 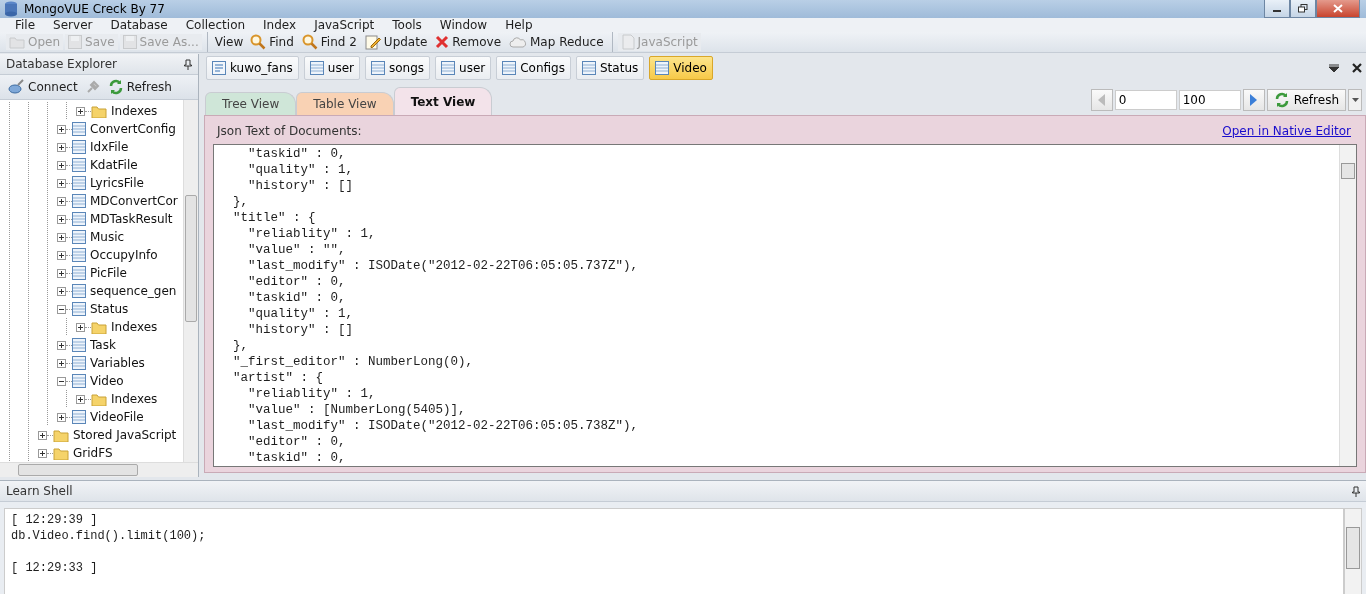 I want to click on menu-item: Server, so click(x=73, y=25).